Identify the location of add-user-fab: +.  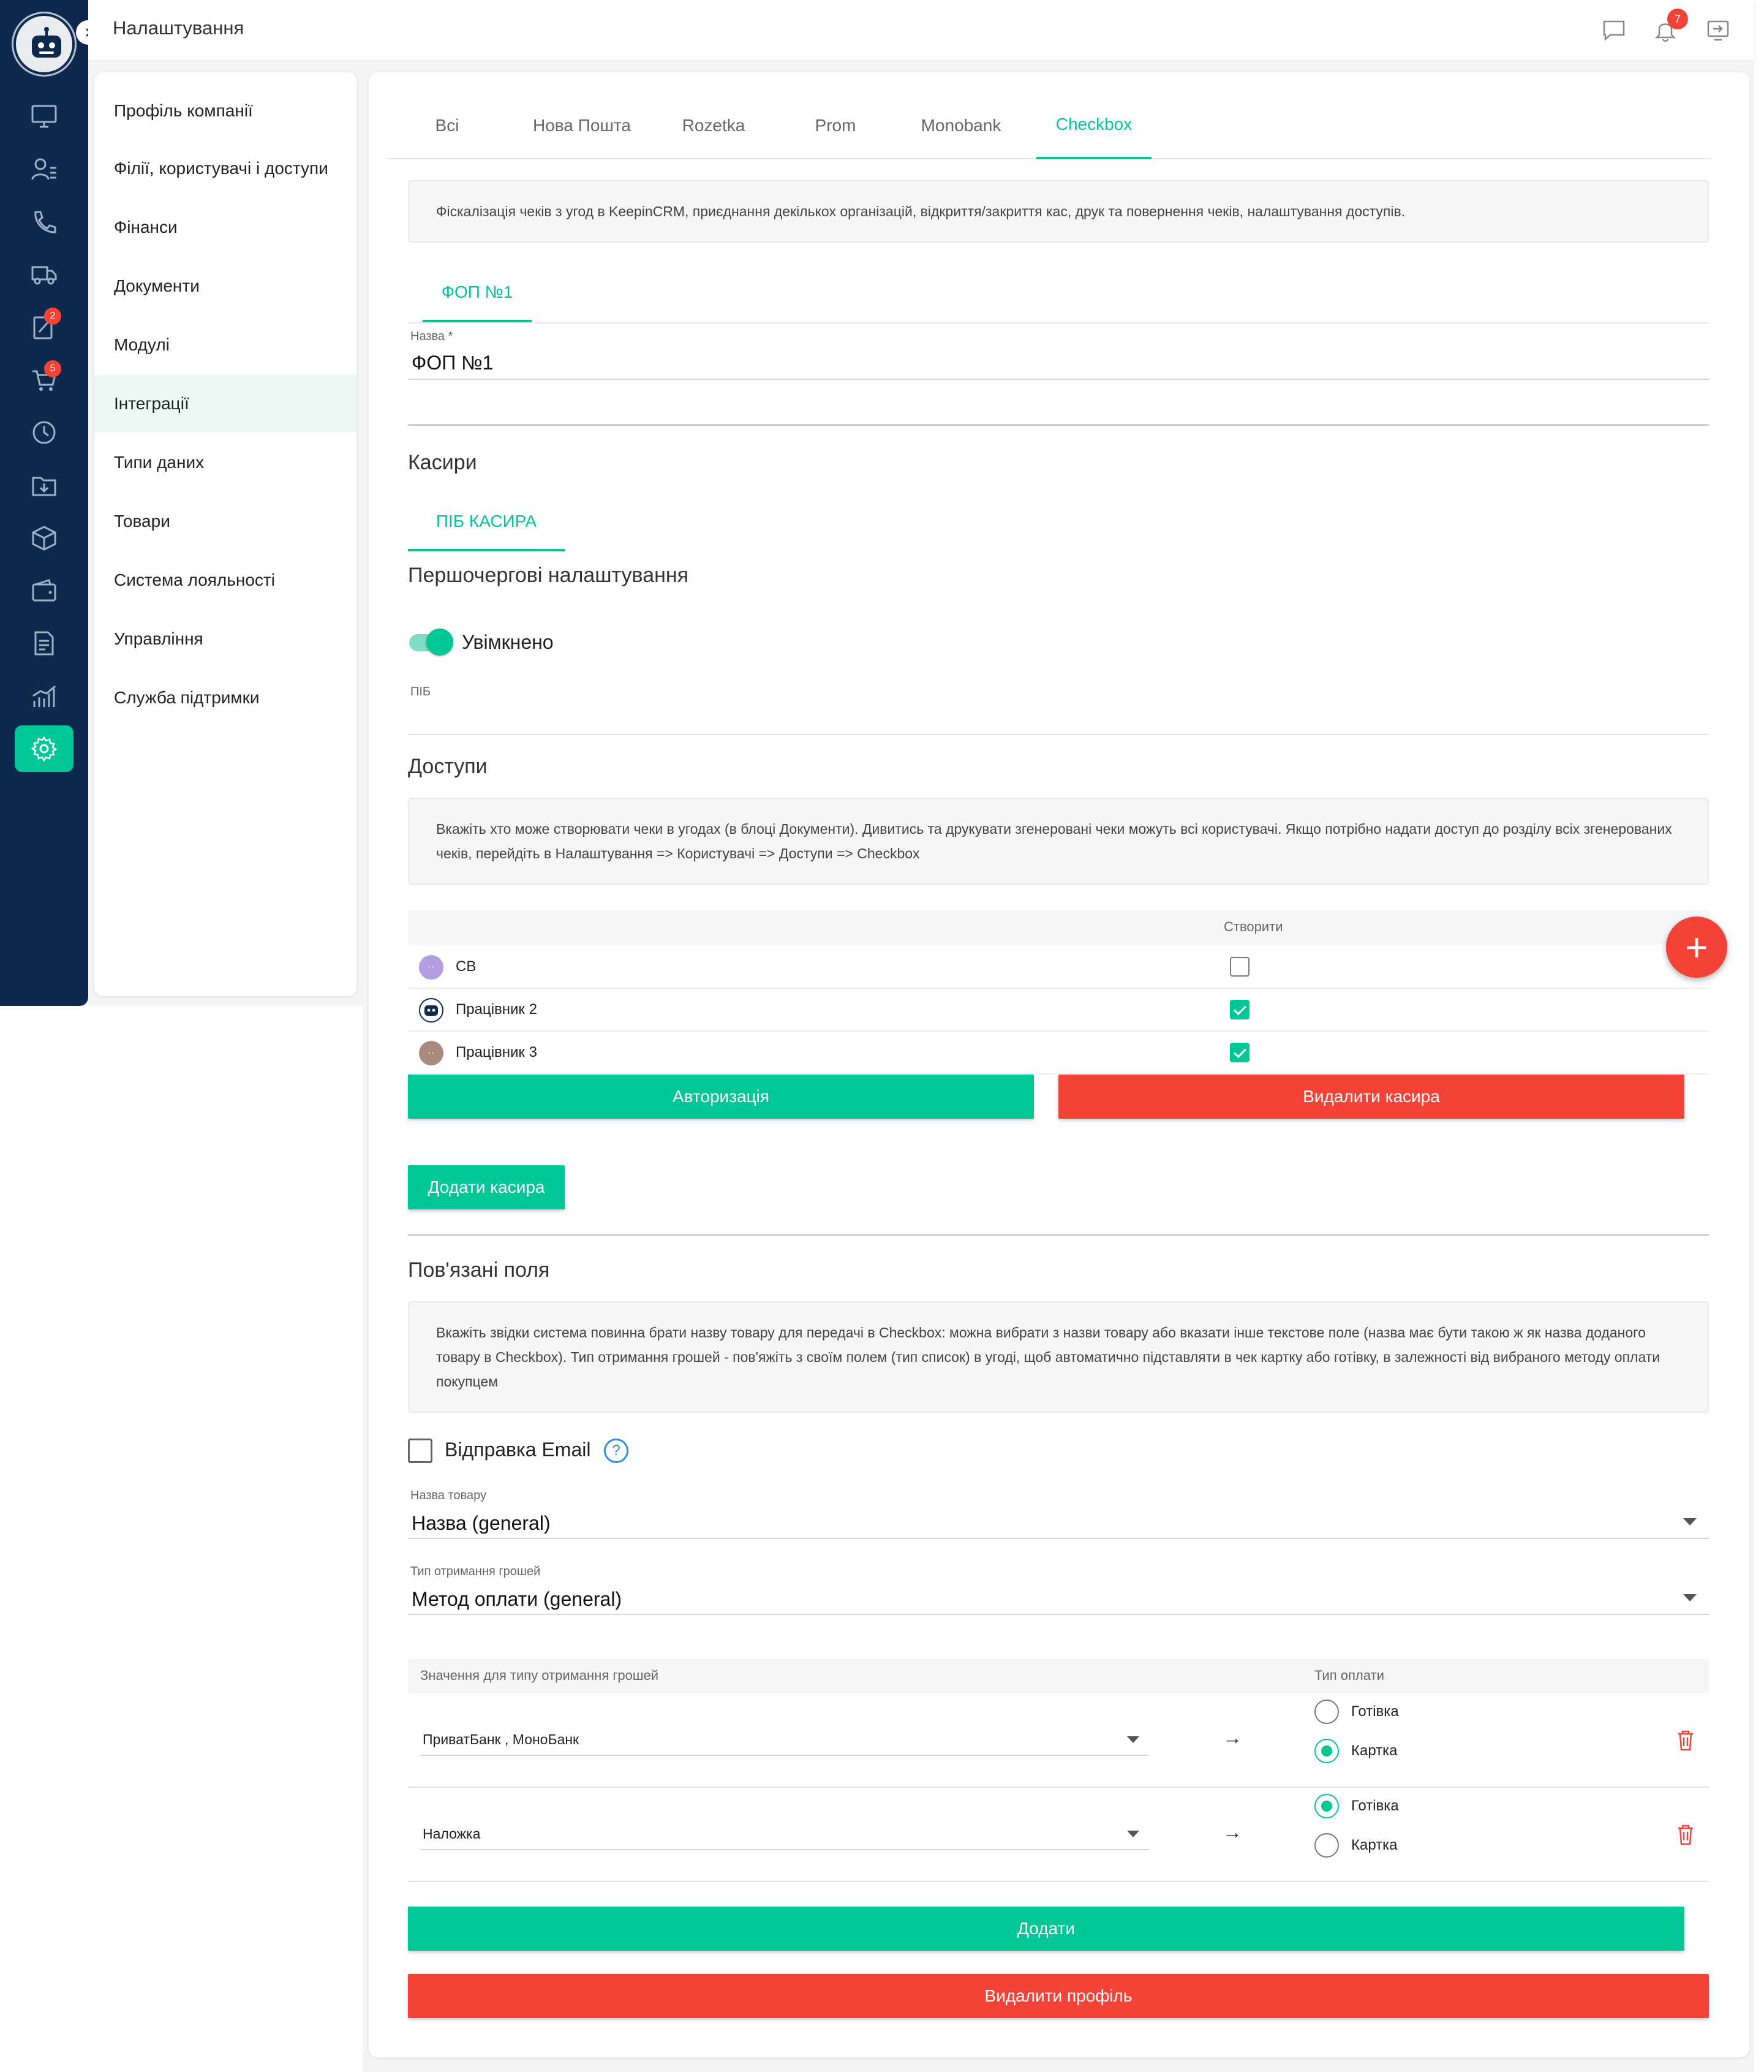
(1697, 947).